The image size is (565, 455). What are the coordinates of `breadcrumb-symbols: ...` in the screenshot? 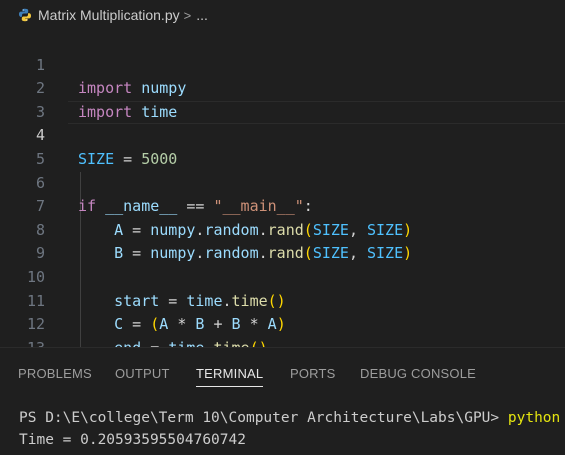 It's located at (202, 15).